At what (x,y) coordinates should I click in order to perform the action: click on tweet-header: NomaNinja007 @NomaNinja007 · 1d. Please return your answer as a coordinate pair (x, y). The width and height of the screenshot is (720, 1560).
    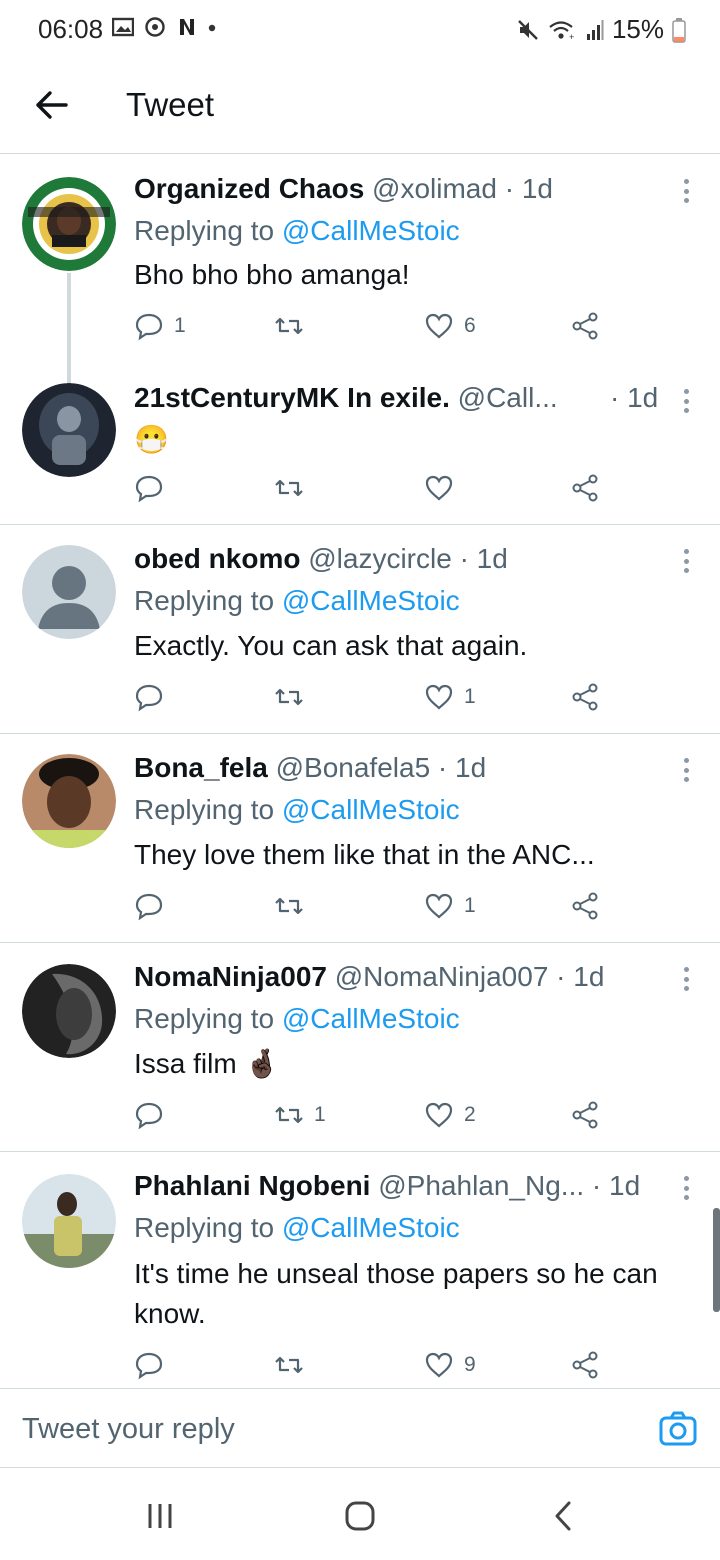
    Looking at the image, I should click on (397, 977).